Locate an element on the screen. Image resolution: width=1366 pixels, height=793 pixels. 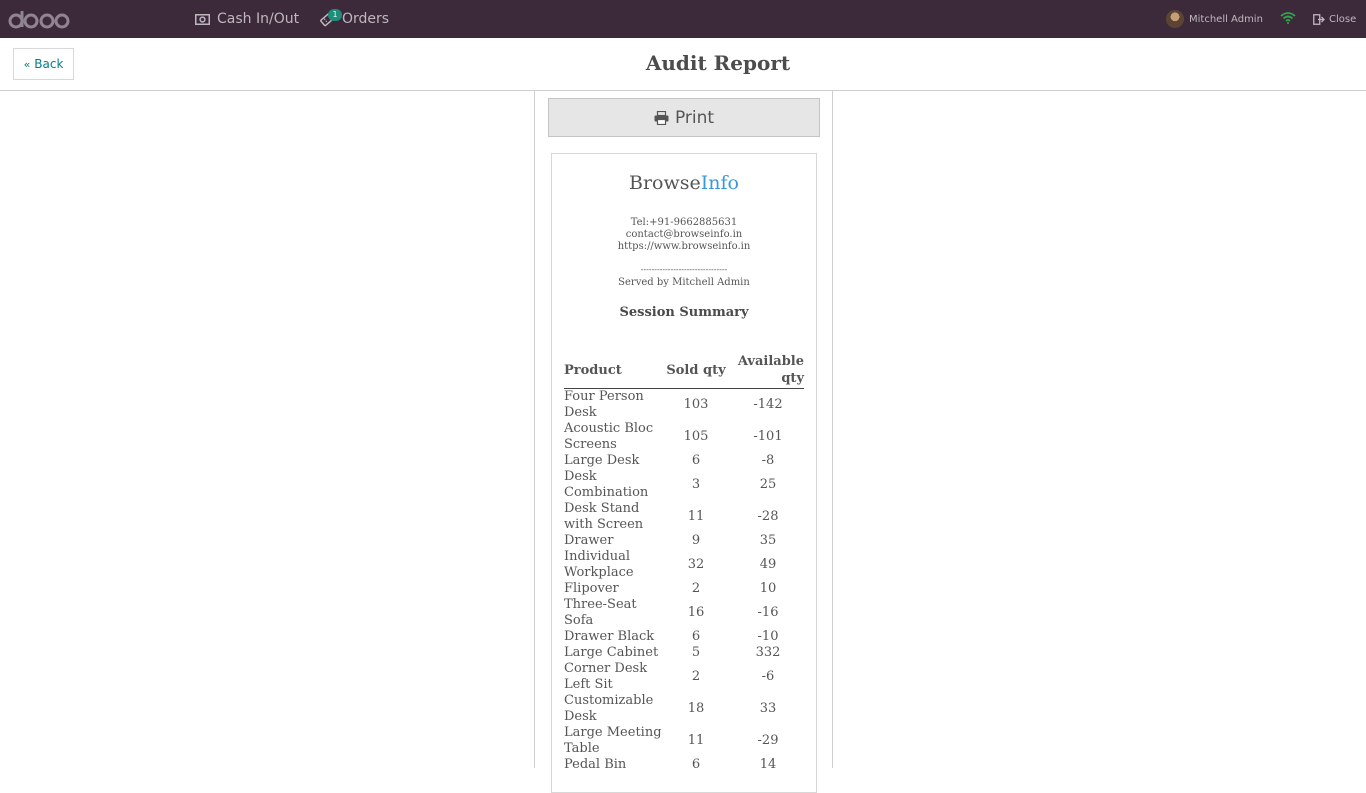
available-qty-cell: 10 is located at coordinates (768, 588).